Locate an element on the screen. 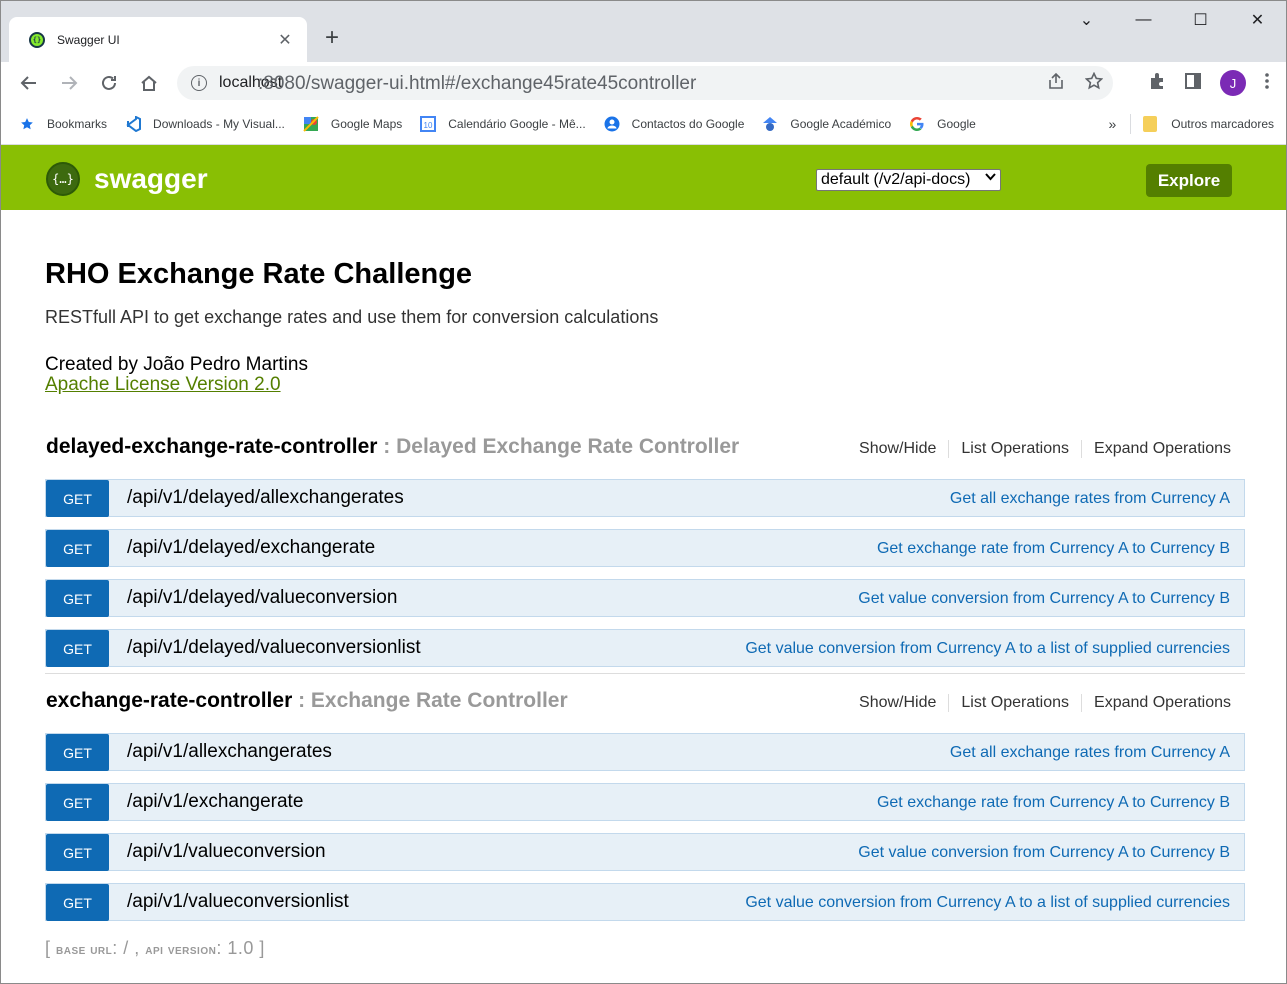 Image resolution: width=1287 pixels, height=984 pixels. bookmark-label: Google Académico is located at coordinates (841, 123).